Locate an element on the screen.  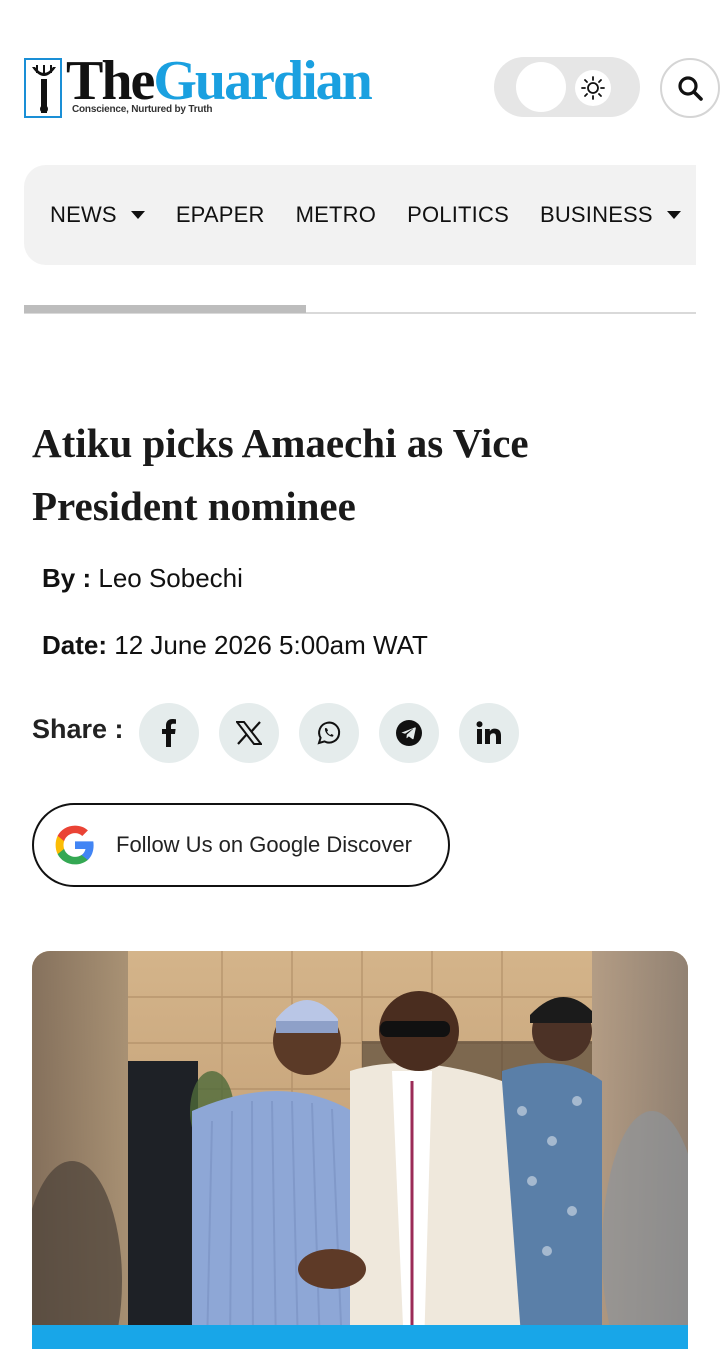
linkedin-icon is located at coordinates (488, 732).